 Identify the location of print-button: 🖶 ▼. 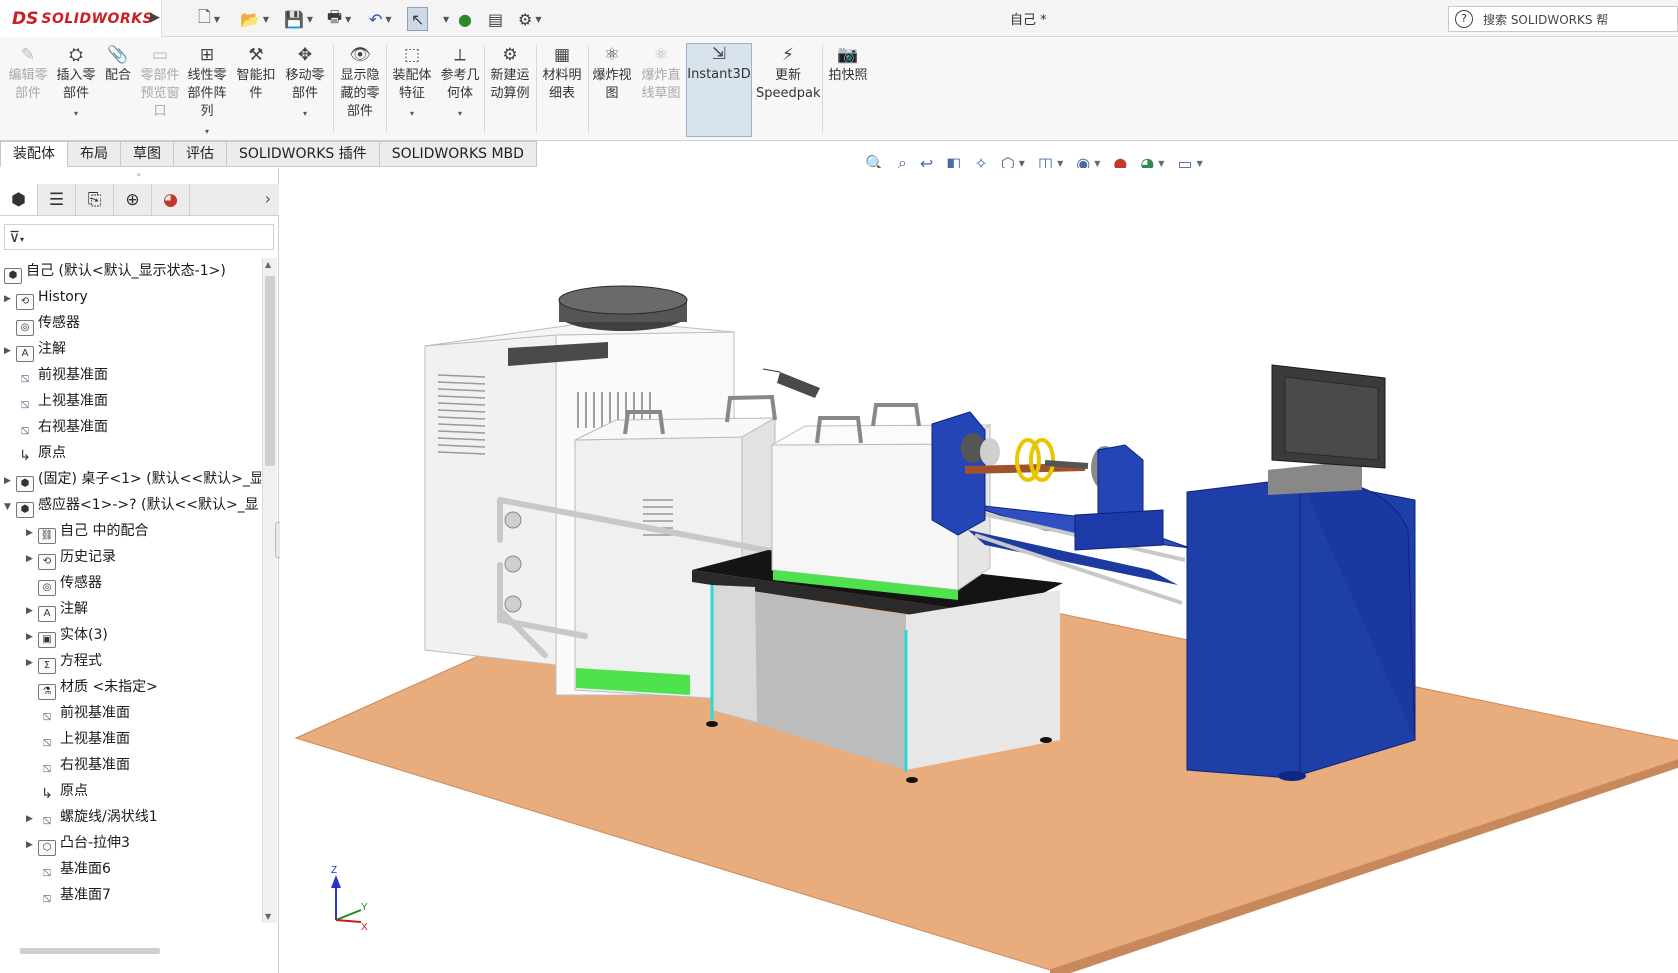
(339, 19).